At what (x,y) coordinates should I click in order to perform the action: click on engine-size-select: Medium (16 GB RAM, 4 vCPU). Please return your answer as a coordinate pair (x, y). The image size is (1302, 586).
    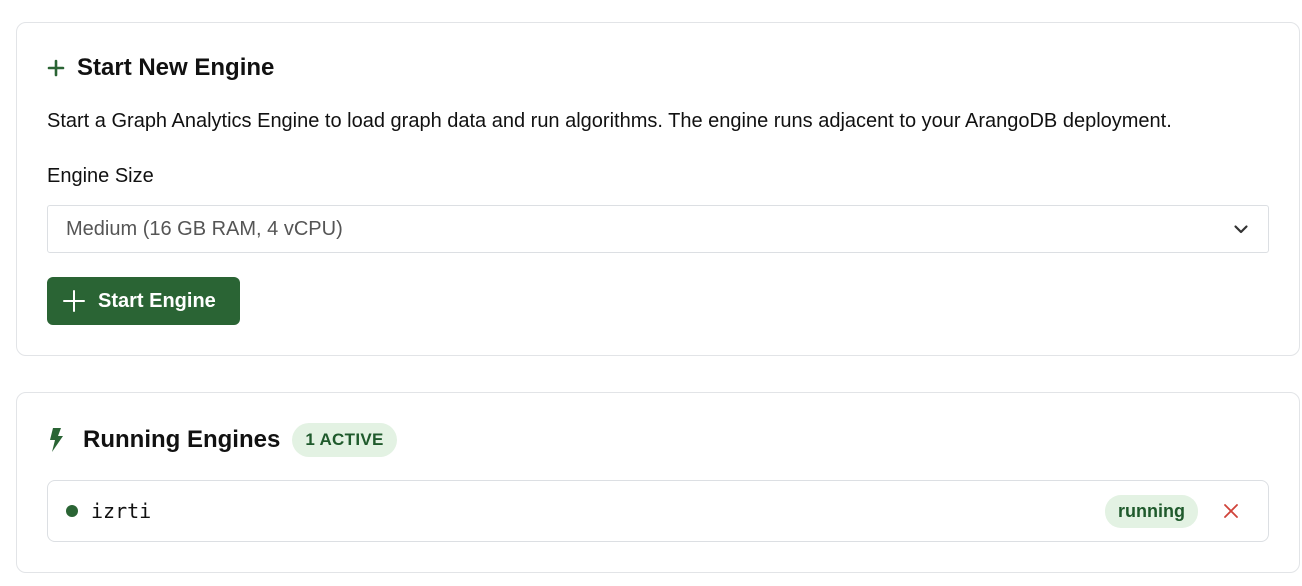
    Looking at the image, I should click on (658, 229).